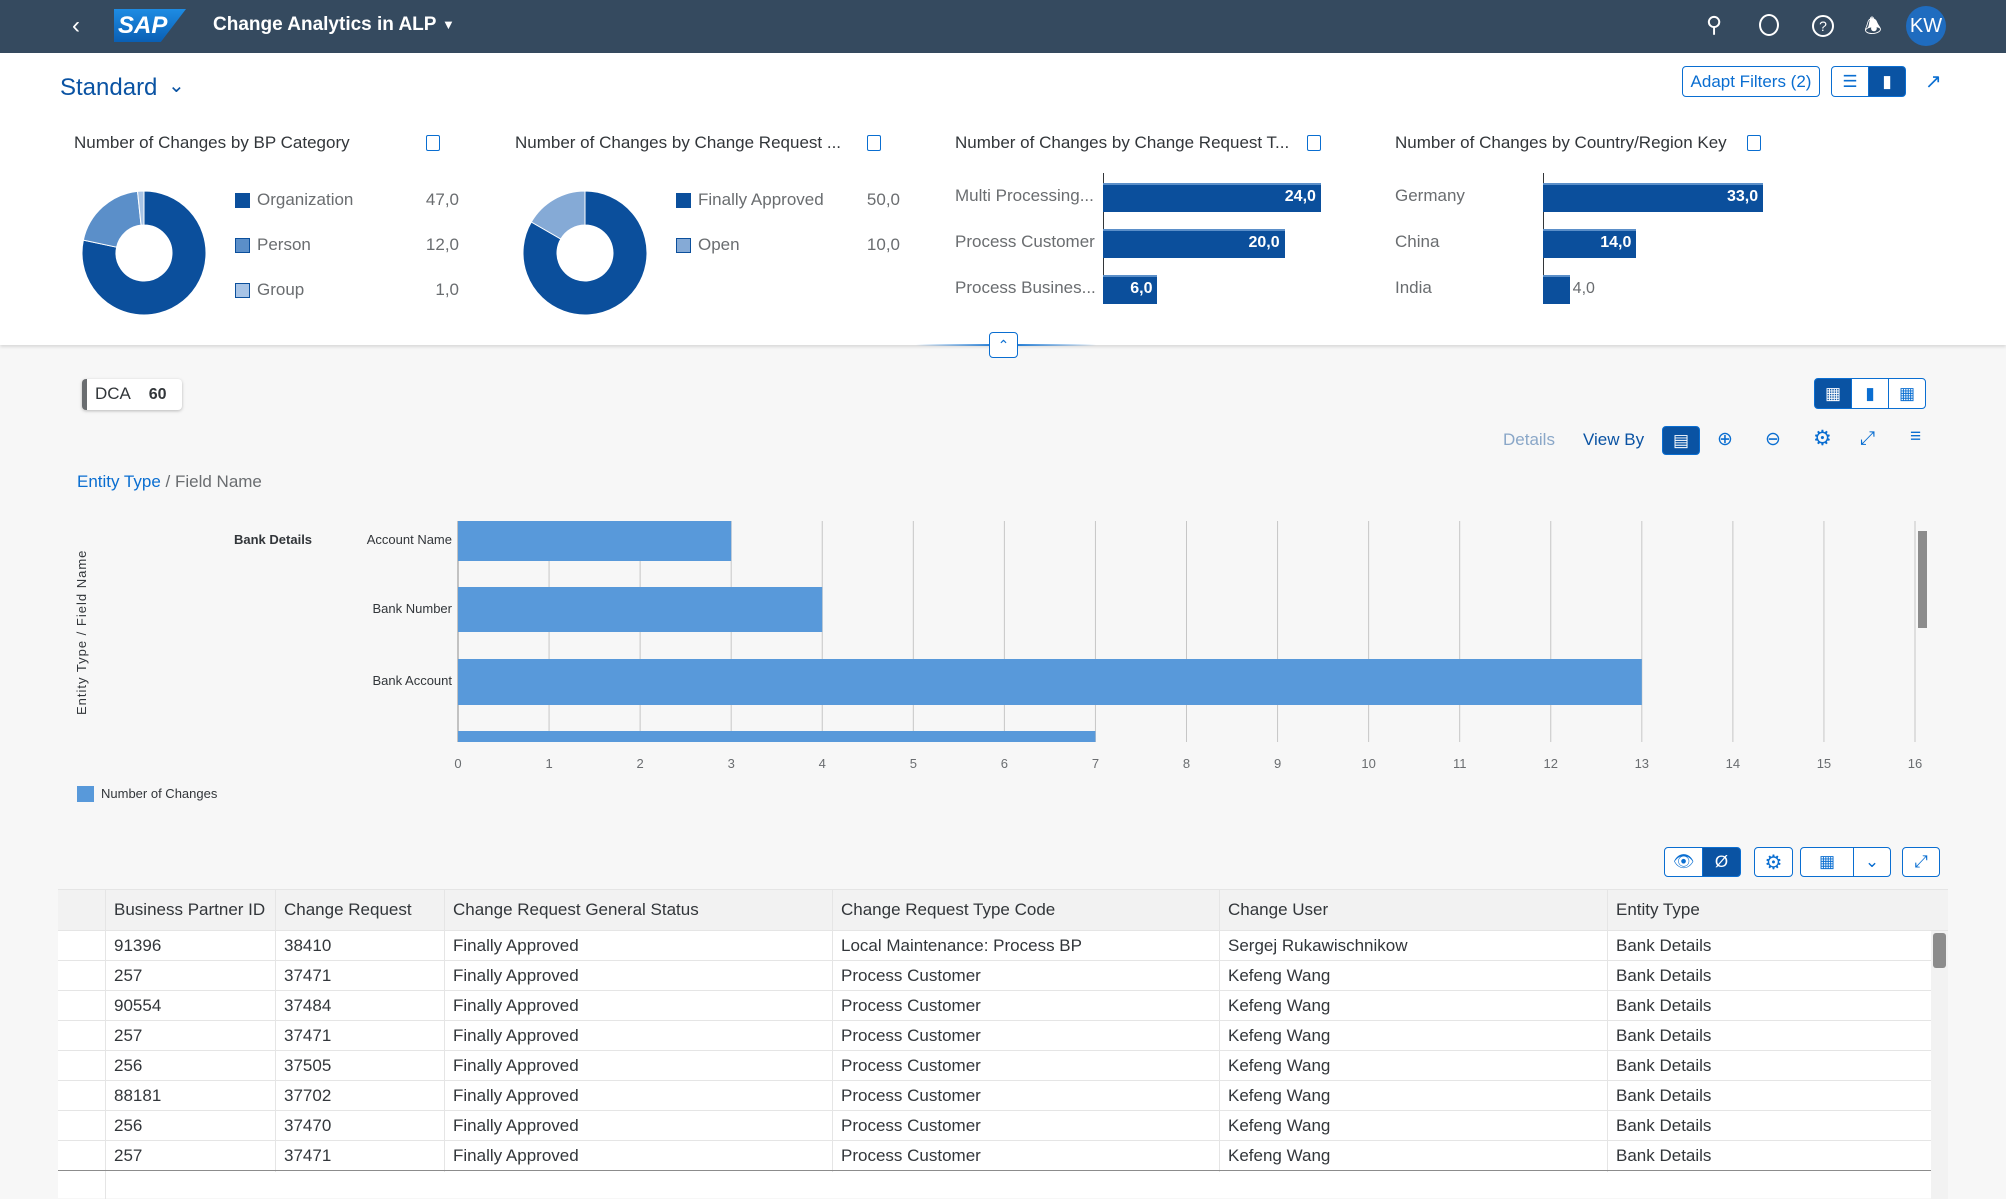 The width and height of the screenshot is (2006, 1199). Describe the element at coordinates (1529, 440) in the screenshot. I see `details-button: Details` at that location.